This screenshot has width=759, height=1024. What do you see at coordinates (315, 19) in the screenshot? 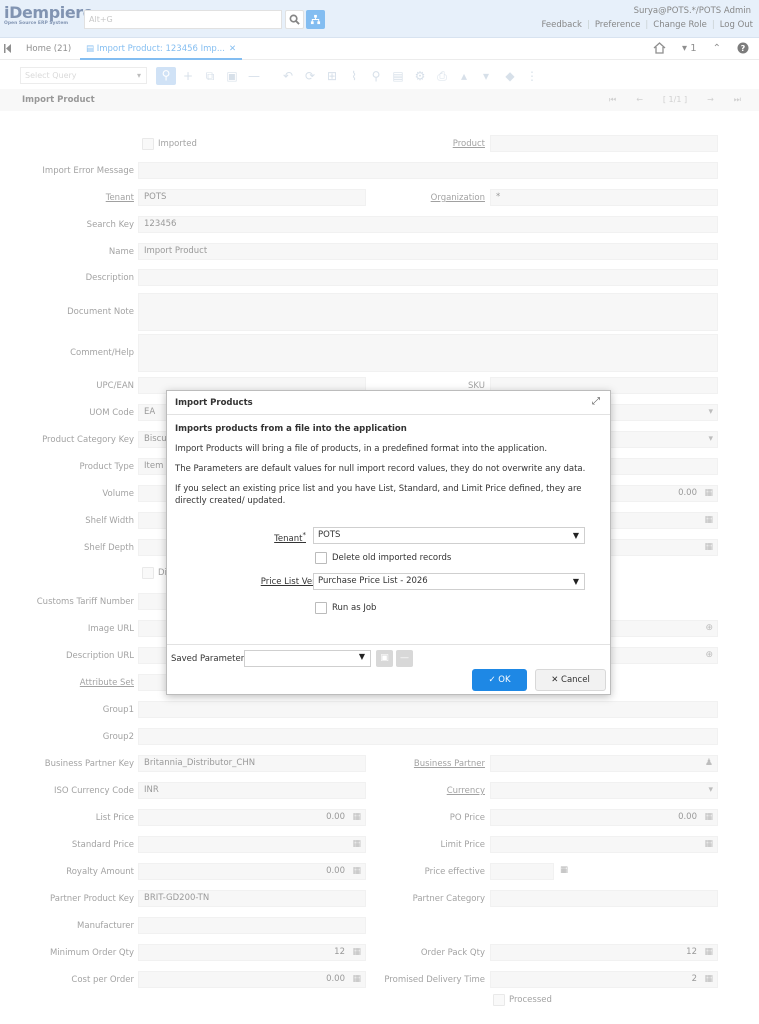
I see `menu-tree-button` at bounding box center [315, 19].